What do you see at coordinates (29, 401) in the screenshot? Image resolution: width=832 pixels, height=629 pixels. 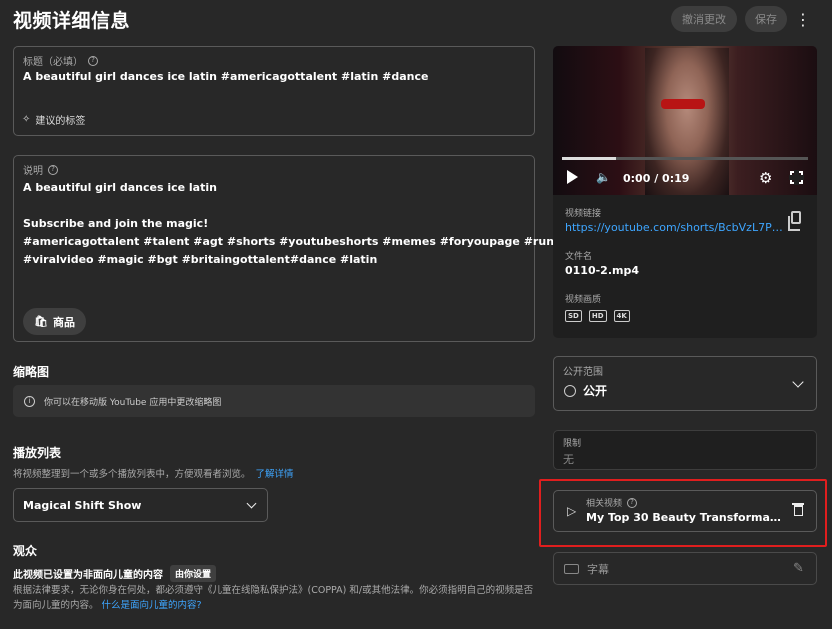 I see `info-icon: i` at bounding box center [29, 401].